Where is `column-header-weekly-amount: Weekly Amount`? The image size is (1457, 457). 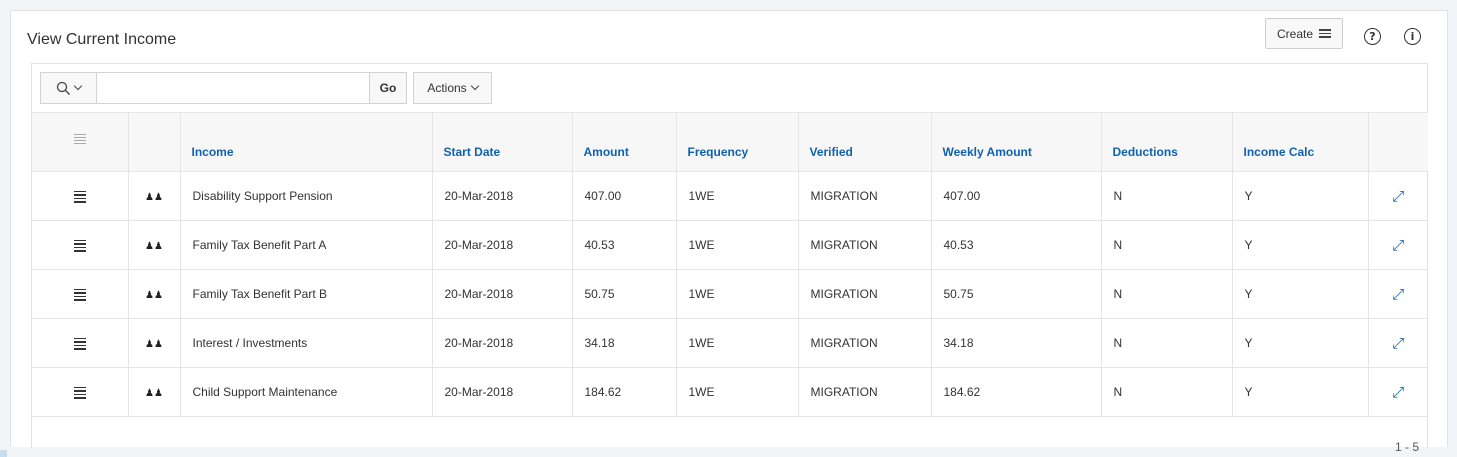 column-header-weekly-amount: Weekly Amount is located at coordinates (1016, 142).